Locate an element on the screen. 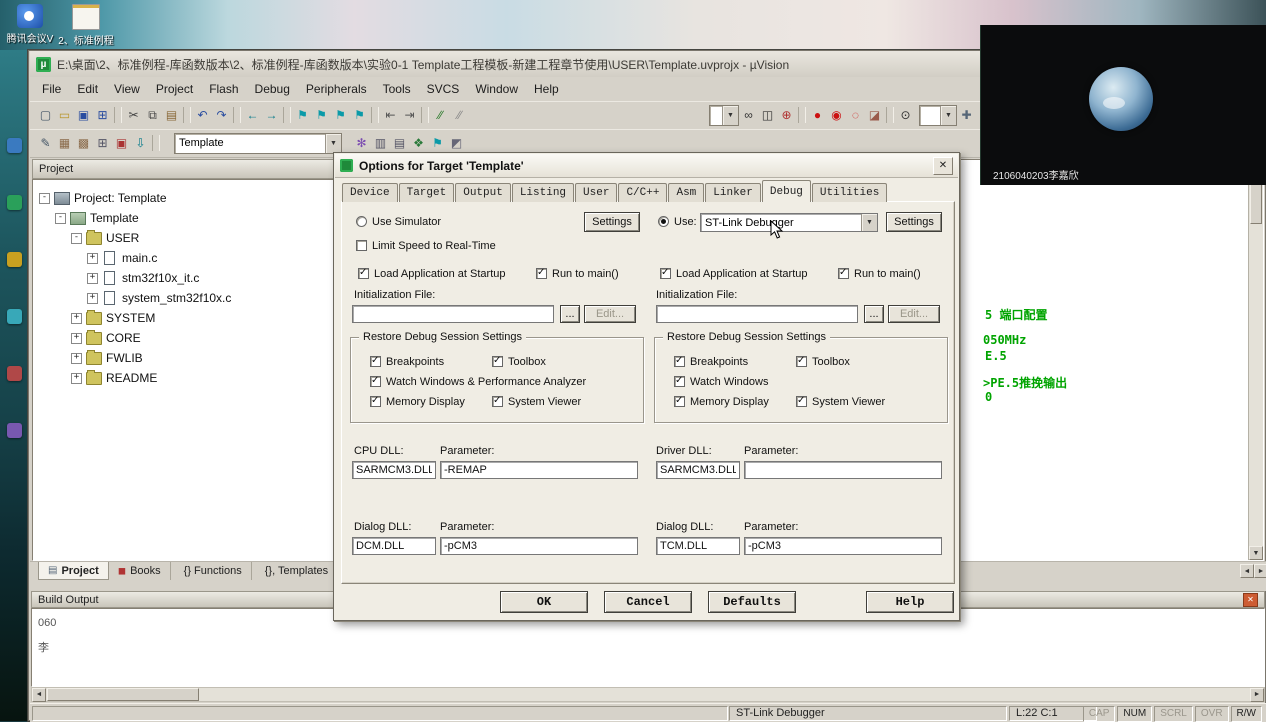 Image resolution: width=1266 pixels, height=722 pixels. tree-item: + main.c is located at coordinates (183, 258).